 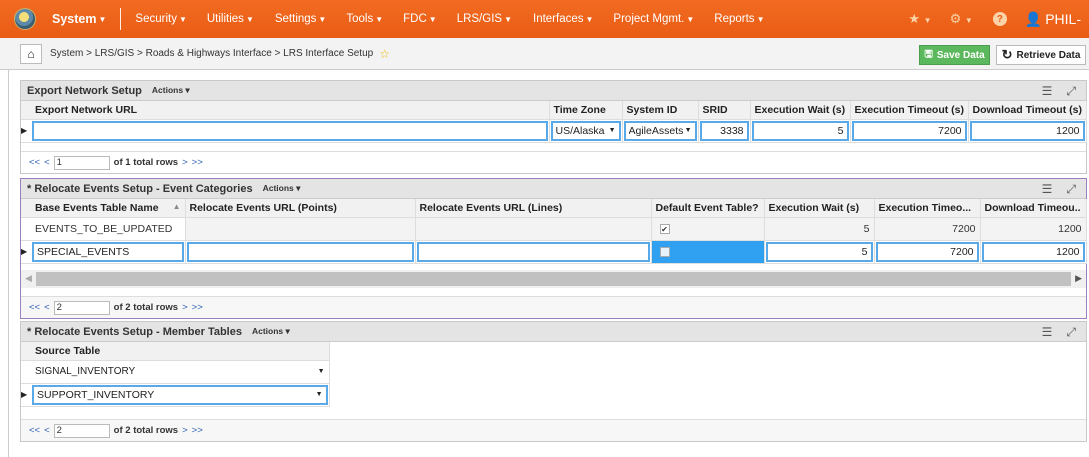 I want to click on table-row: EVENTS_TO_BE_UPDATED ✔ 5 7200 1200, so click(x=554, y=229).